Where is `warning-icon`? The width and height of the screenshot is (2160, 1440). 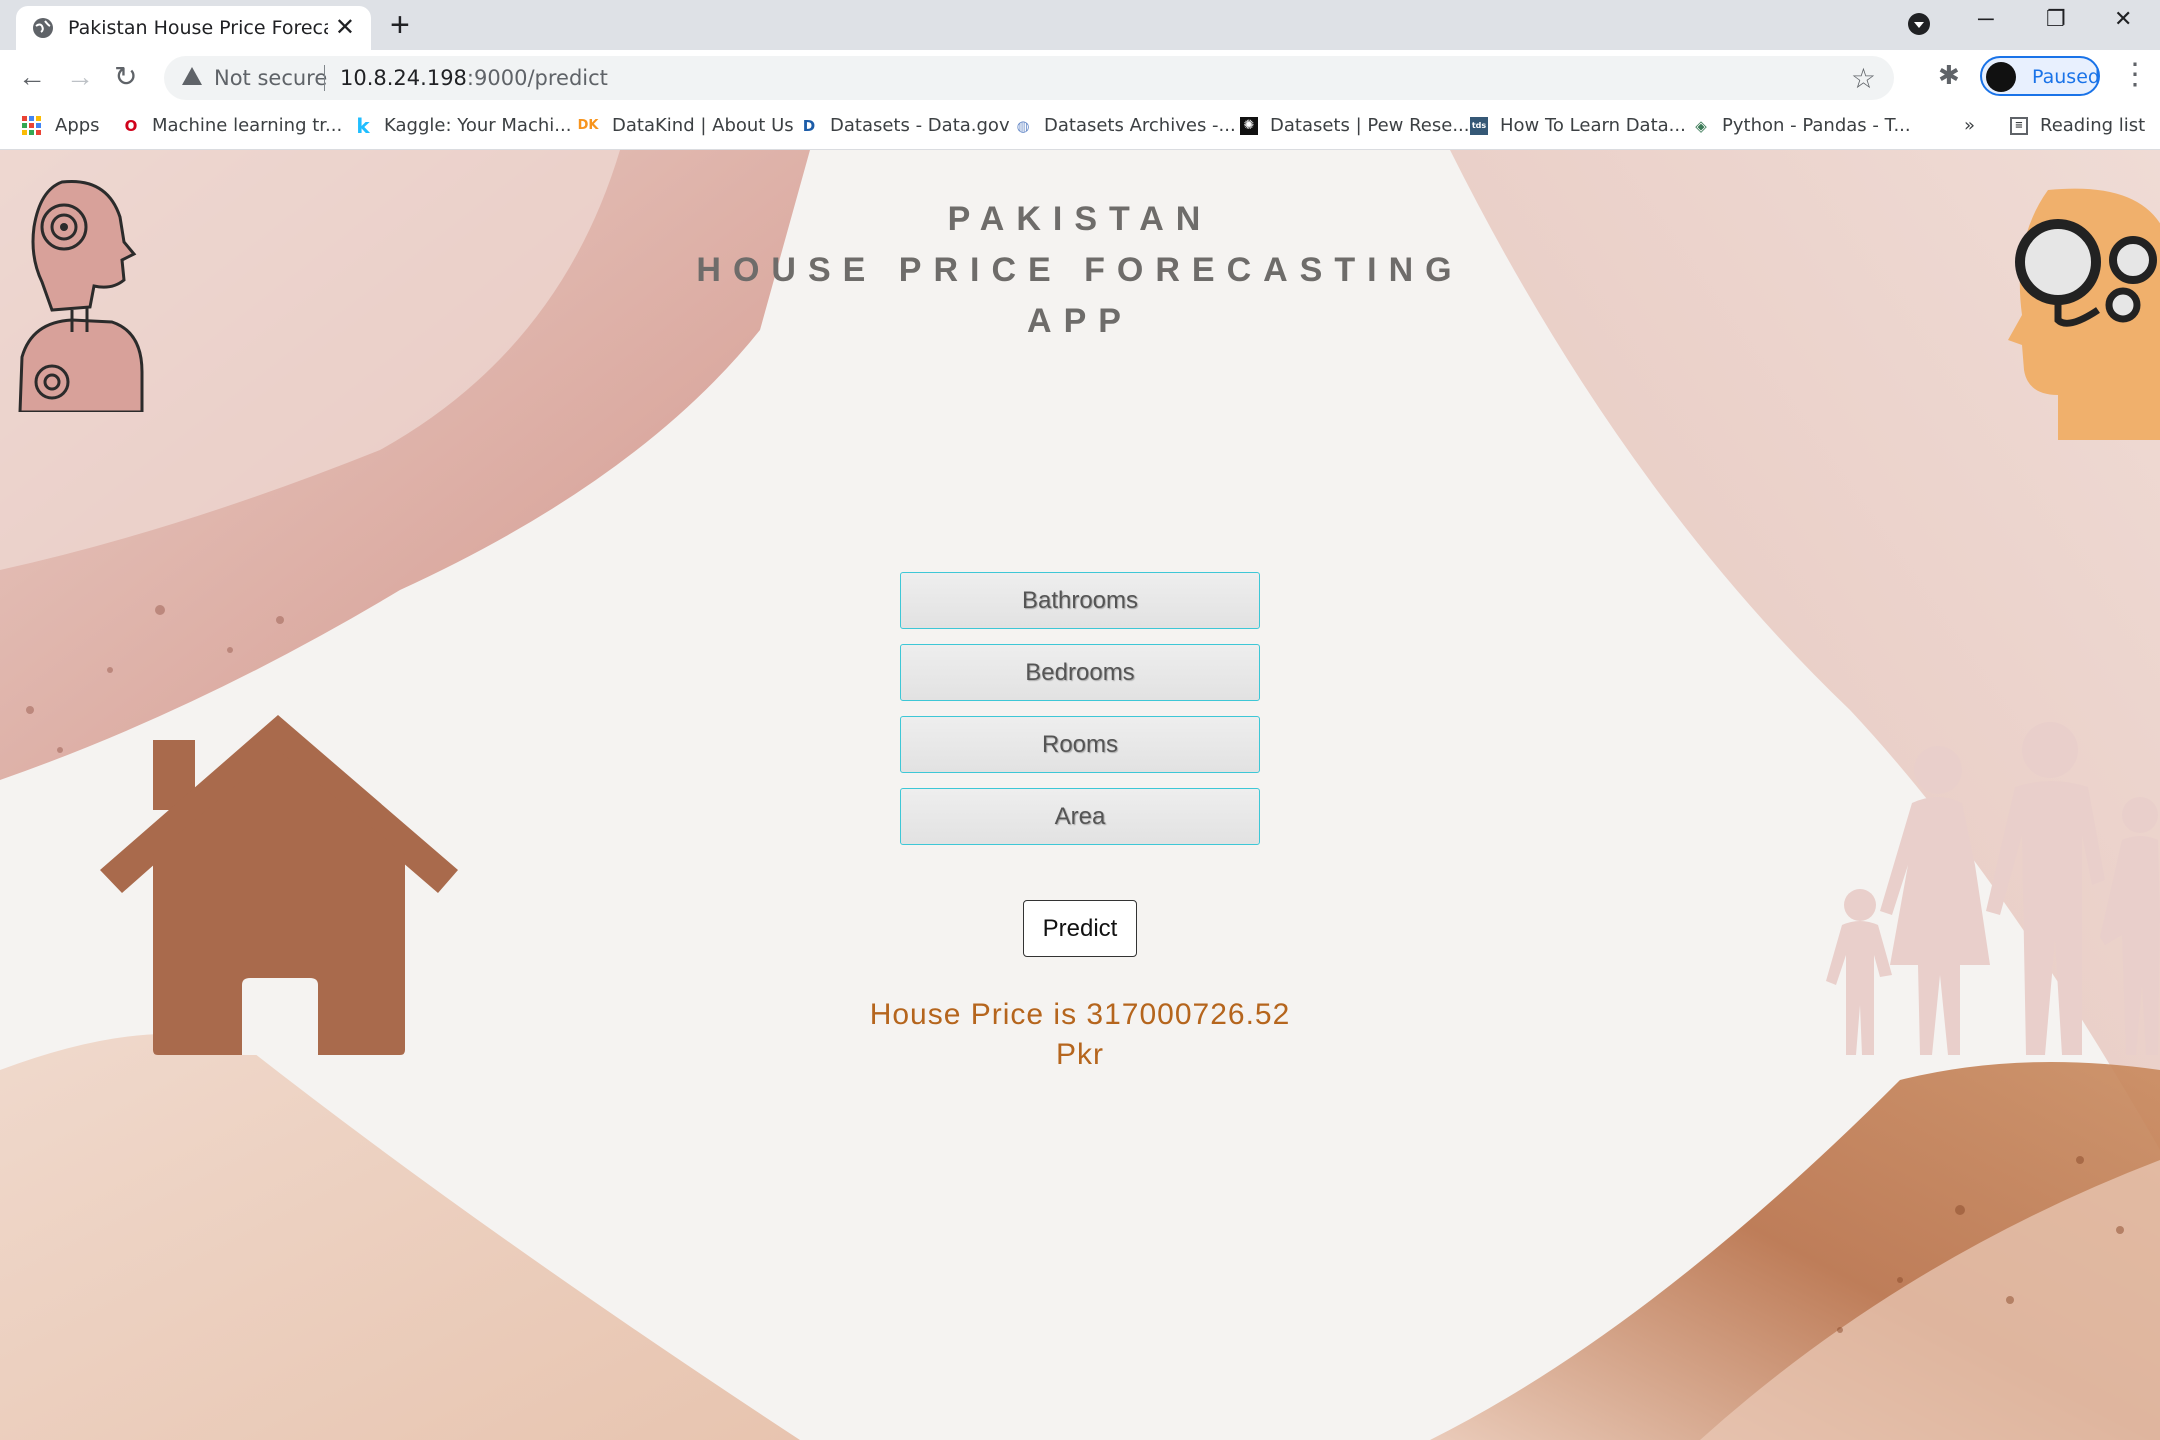 warning-icon is located at coordinates (192, 76).